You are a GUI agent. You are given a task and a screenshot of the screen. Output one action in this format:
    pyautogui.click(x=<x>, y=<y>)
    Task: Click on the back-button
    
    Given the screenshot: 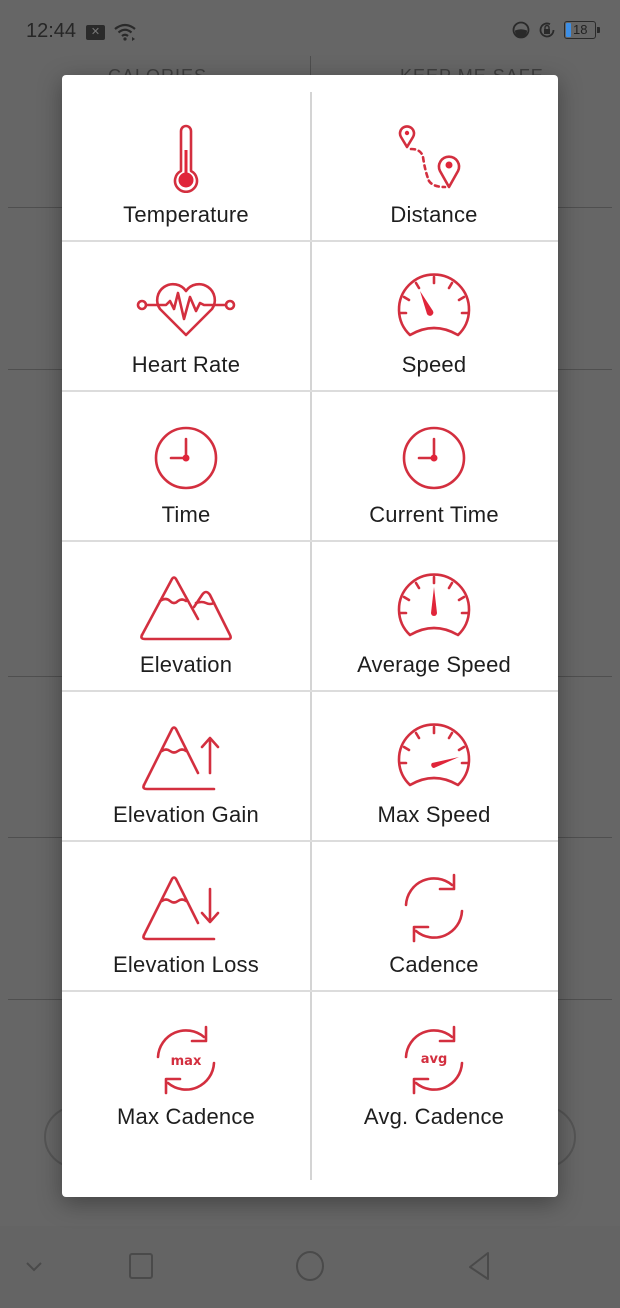 What is the action you would take?
    pyautogui.click(x=480, y=1266)
    